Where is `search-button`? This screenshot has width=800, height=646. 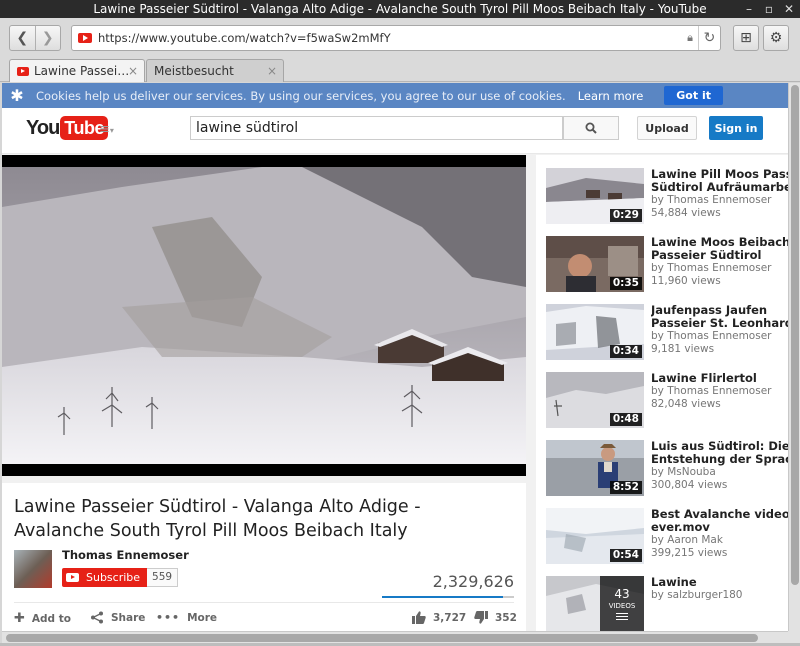 search-button is located at coordinates (591, 128).